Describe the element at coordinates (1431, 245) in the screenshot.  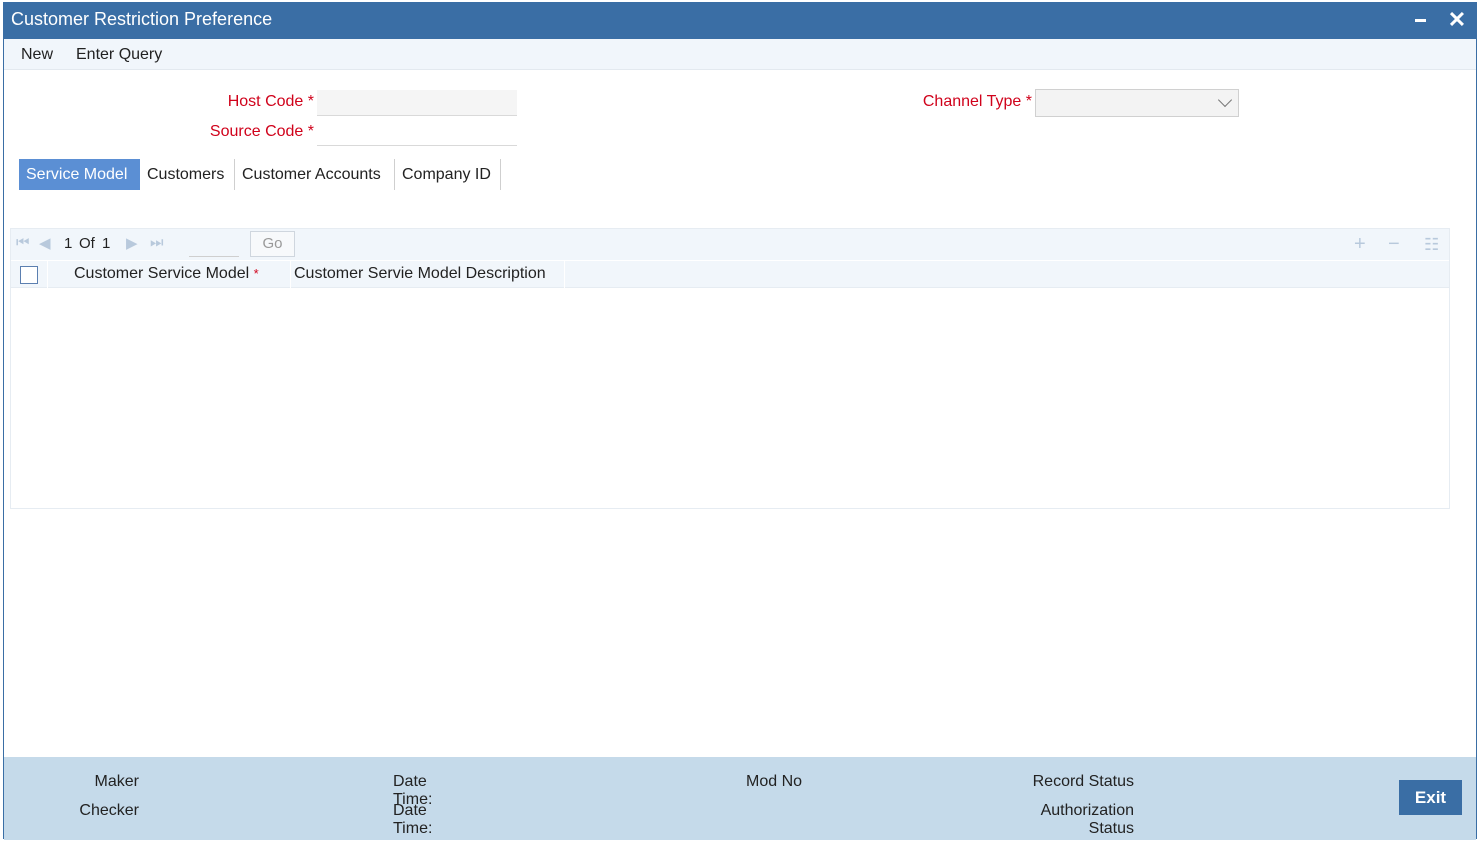
I see `single-record-view-icon: ☷` at that location.